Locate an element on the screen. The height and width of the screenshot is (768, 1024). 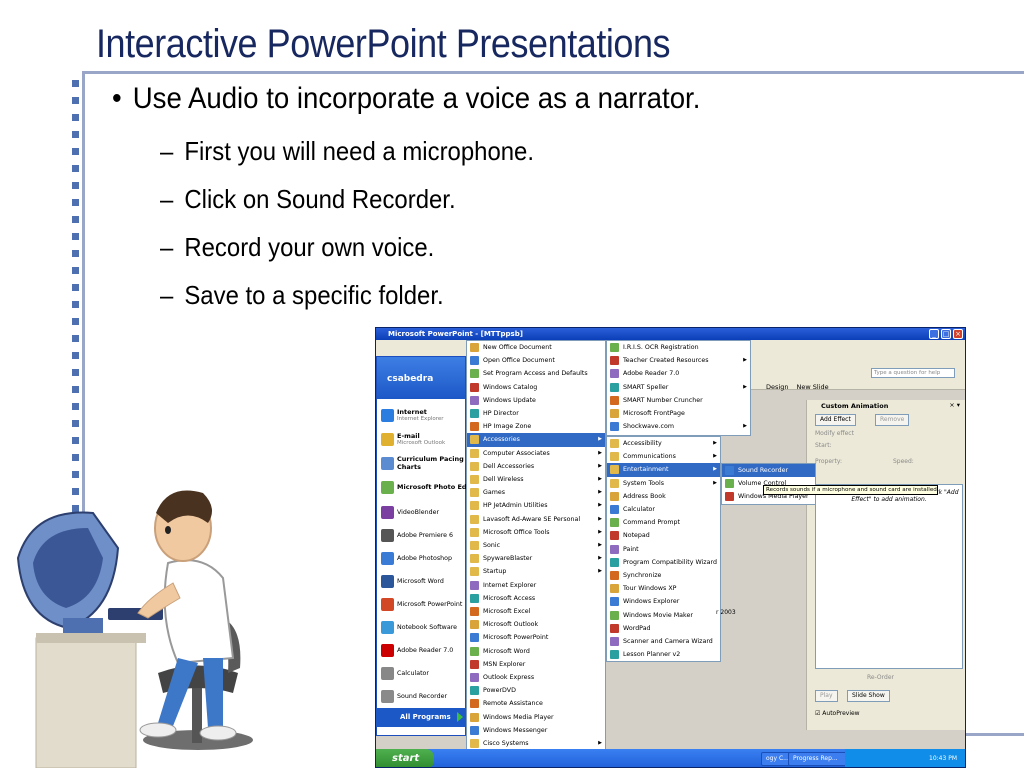
menu-item: Dell Accessories ▶ is located at coordinates (536, 466).